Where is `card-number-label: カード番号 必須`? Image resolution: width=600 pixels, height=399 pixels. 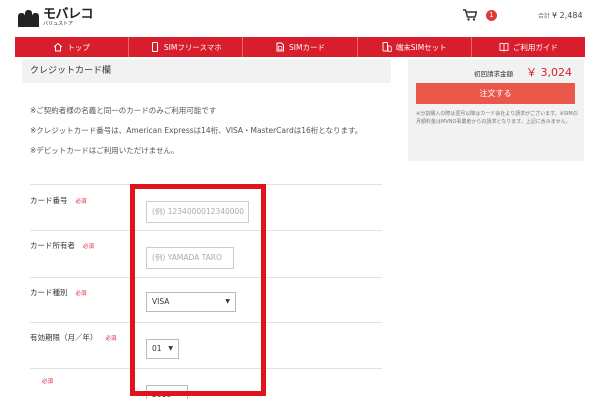
card-number-label: カード番号 必須 is located at coordinates (58, 200).